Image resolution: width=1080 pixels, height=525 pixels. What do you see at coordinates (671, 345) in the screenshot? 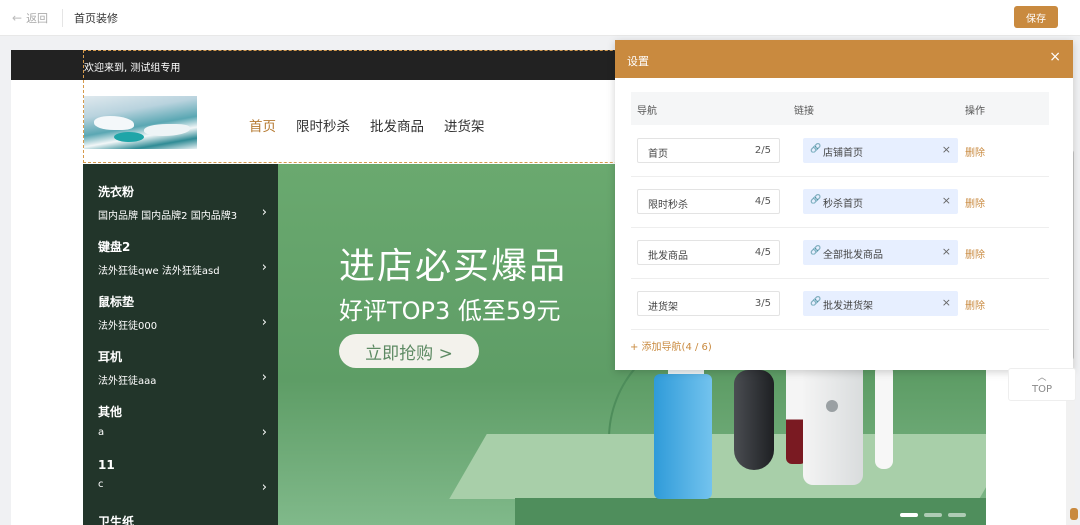
I see `add-nav-button: + 添加导航(4 / 6)` at bounding box center [671, 345].